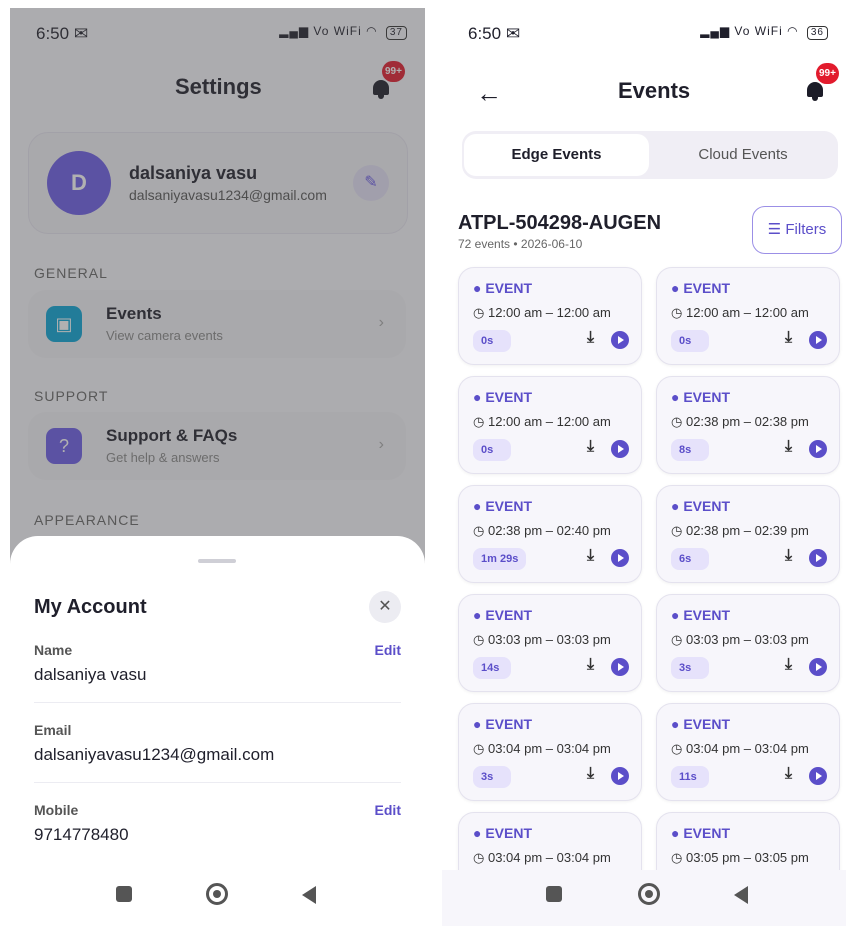 The image size is (846, 926). I want to click on event-card: ● EVENT ◷ 02:38 pm – 02:38 pm 8s ⤓, so click(748, 425).